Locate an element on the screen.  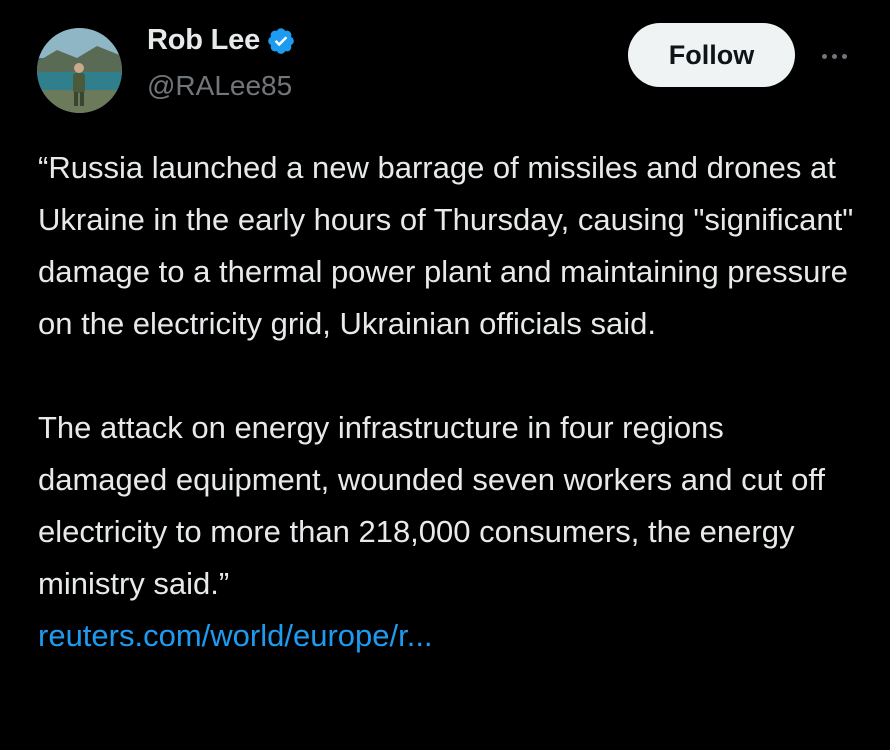
display-name: Rob Lee is located at coordinates (203, 40).